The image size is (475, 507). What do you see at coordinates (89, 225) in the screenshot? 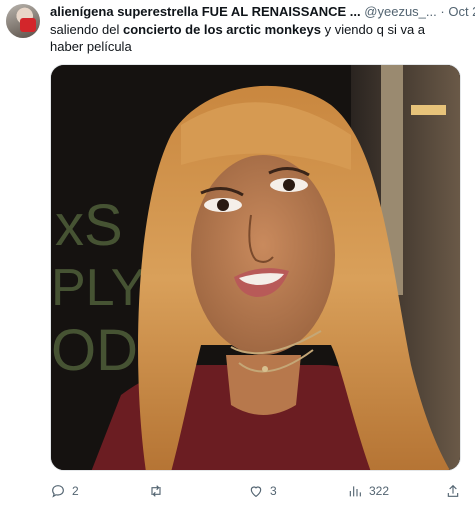
I see `sign-text-1: xS` at bounding box center [89, 225].